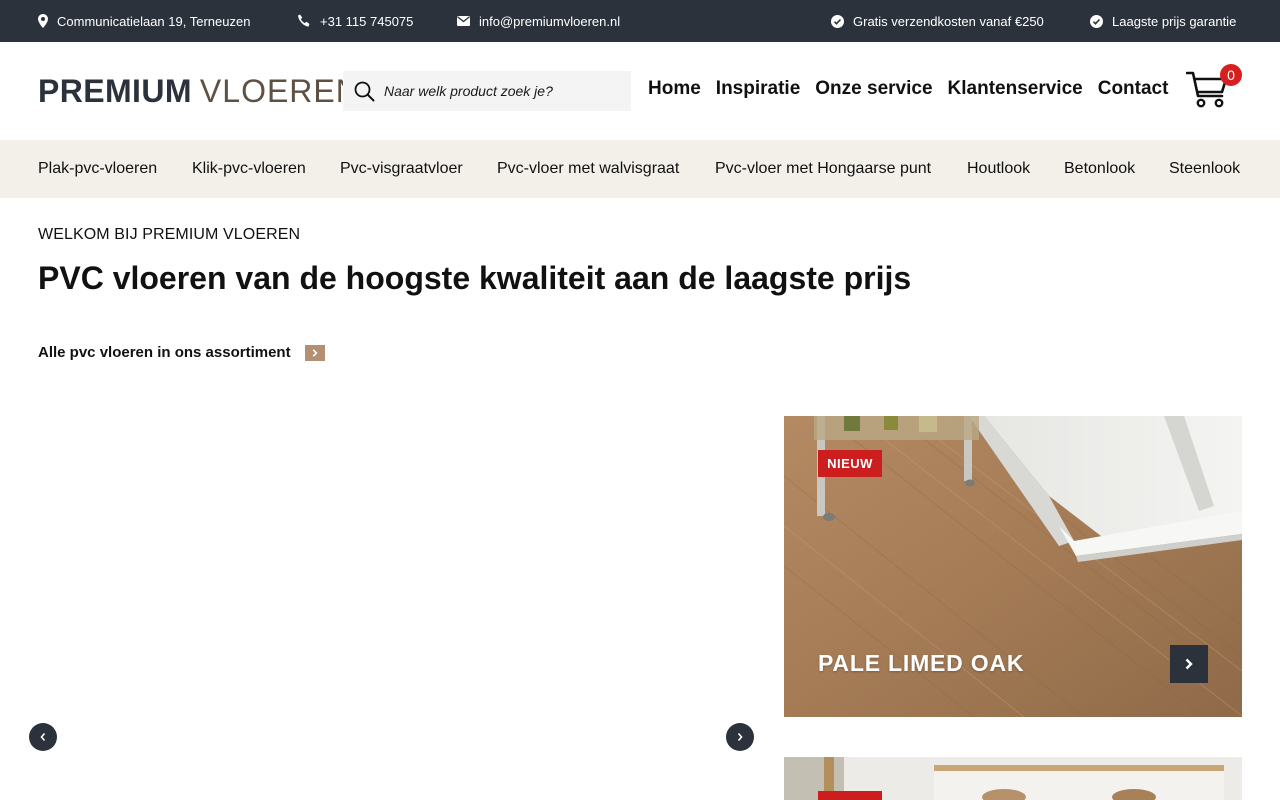  Describe the element at coordinates (249, 169) in the screenshot. I see `category-klik-pvc: Klik-pvc-vloeren` at that location.